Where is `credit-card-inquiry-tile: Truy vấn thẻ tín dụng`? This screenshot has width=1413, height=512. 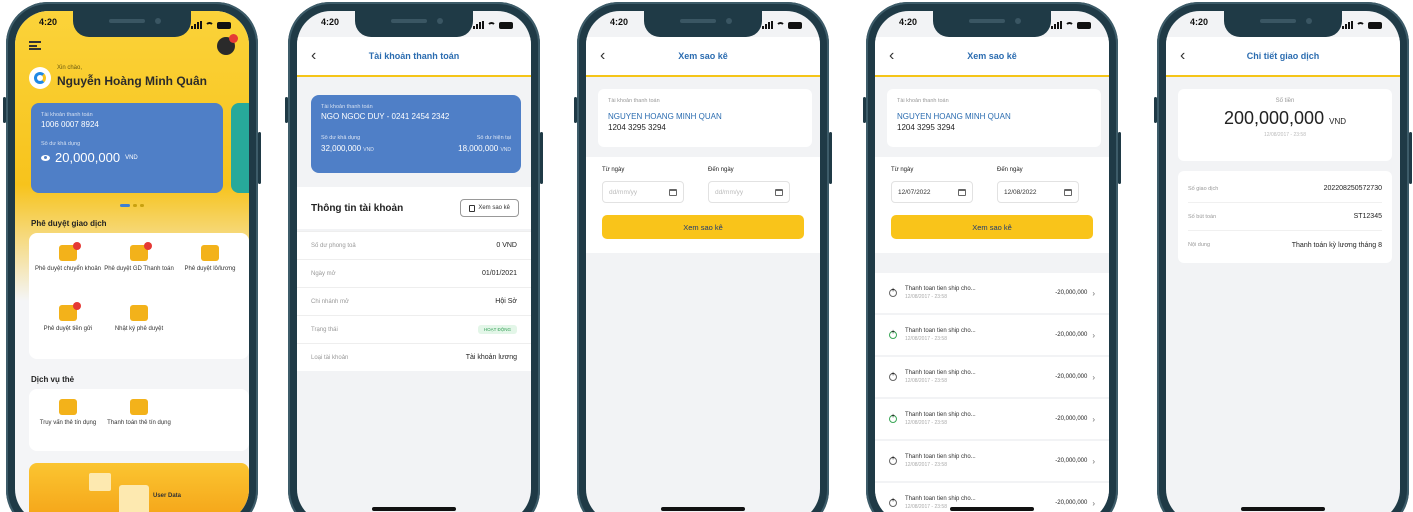
credit-card-inquiry-tile: Truy vấn thẻ tín dụng is located at coordinates (68, 413).